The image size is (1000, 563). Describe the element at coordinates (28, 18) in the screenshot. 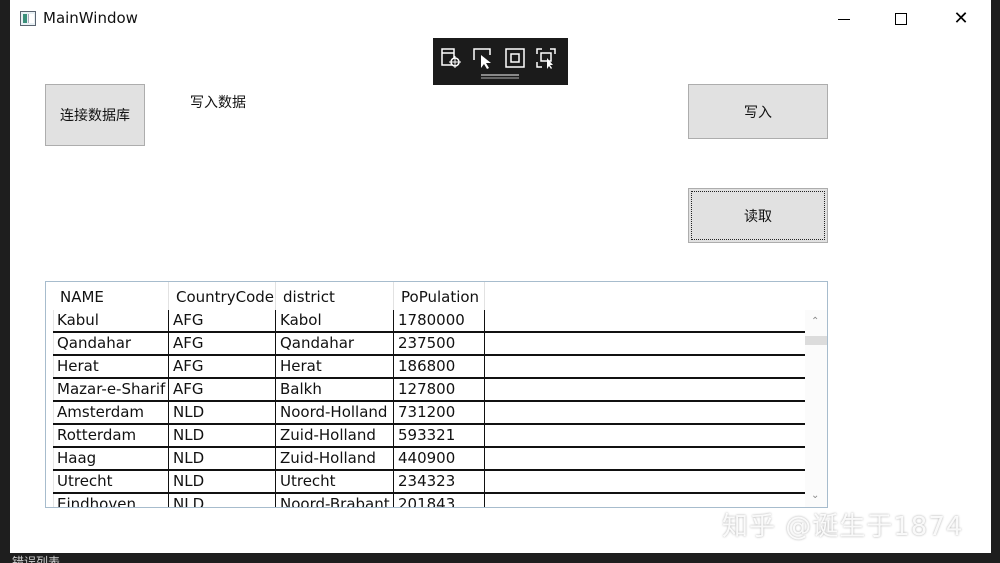

I see `app-icon` at that location.